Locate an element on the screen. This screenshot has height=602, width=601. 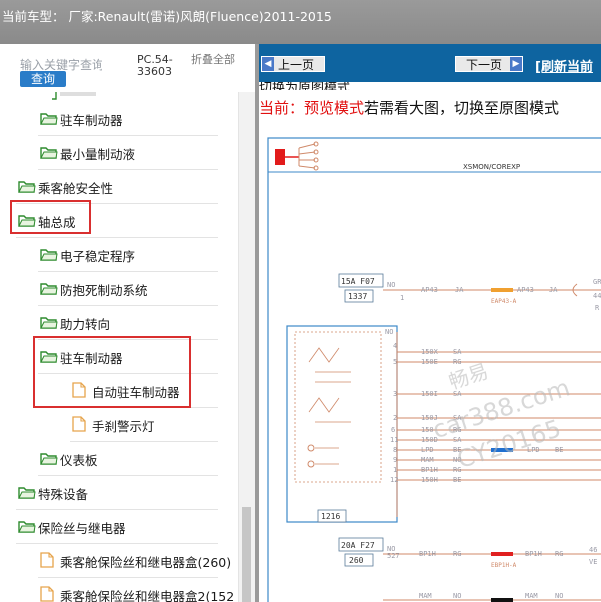
fuse-f07-id: 1337 is located at coordinates (357, 296).